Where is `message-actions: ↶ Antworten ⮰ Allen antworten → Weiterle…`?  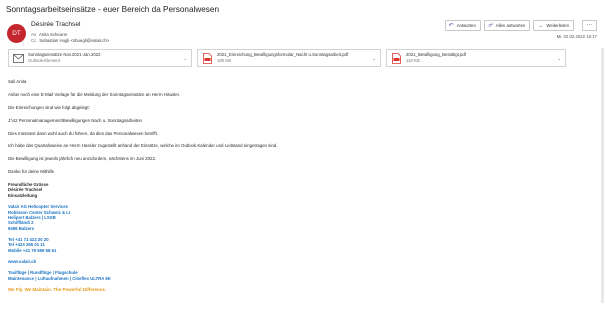
message-actions: ↶ Antworten ⮰ Allen antworten → Weiterle… is located at coordinates (509, 25).